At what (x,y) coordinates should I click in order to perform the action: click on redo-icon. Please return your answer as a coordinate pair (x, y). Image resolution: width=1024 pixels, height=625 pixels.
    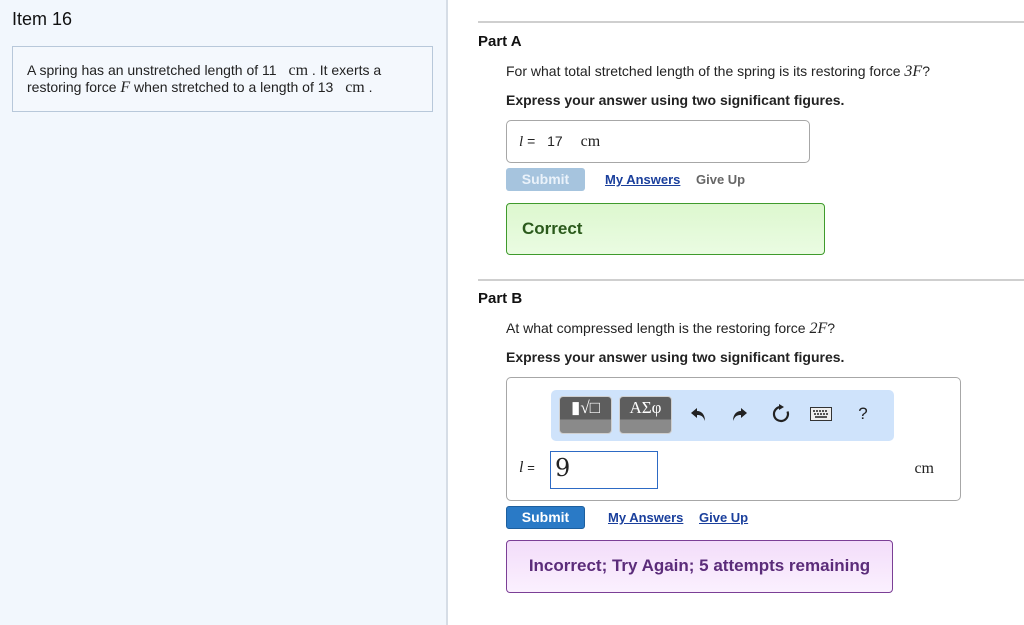
    Looking at the image, I should click on (740, 414).